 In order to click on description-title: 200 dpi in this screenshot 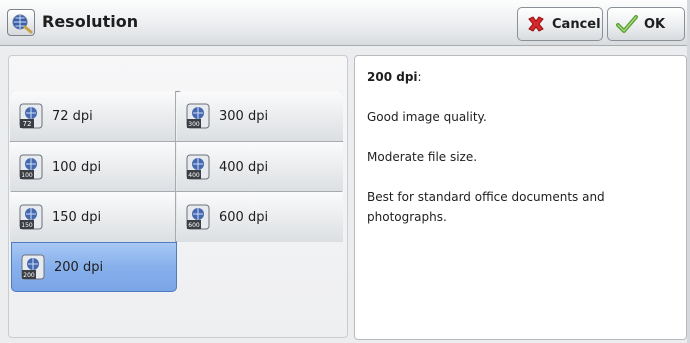, I will do `click(392, 77)`.